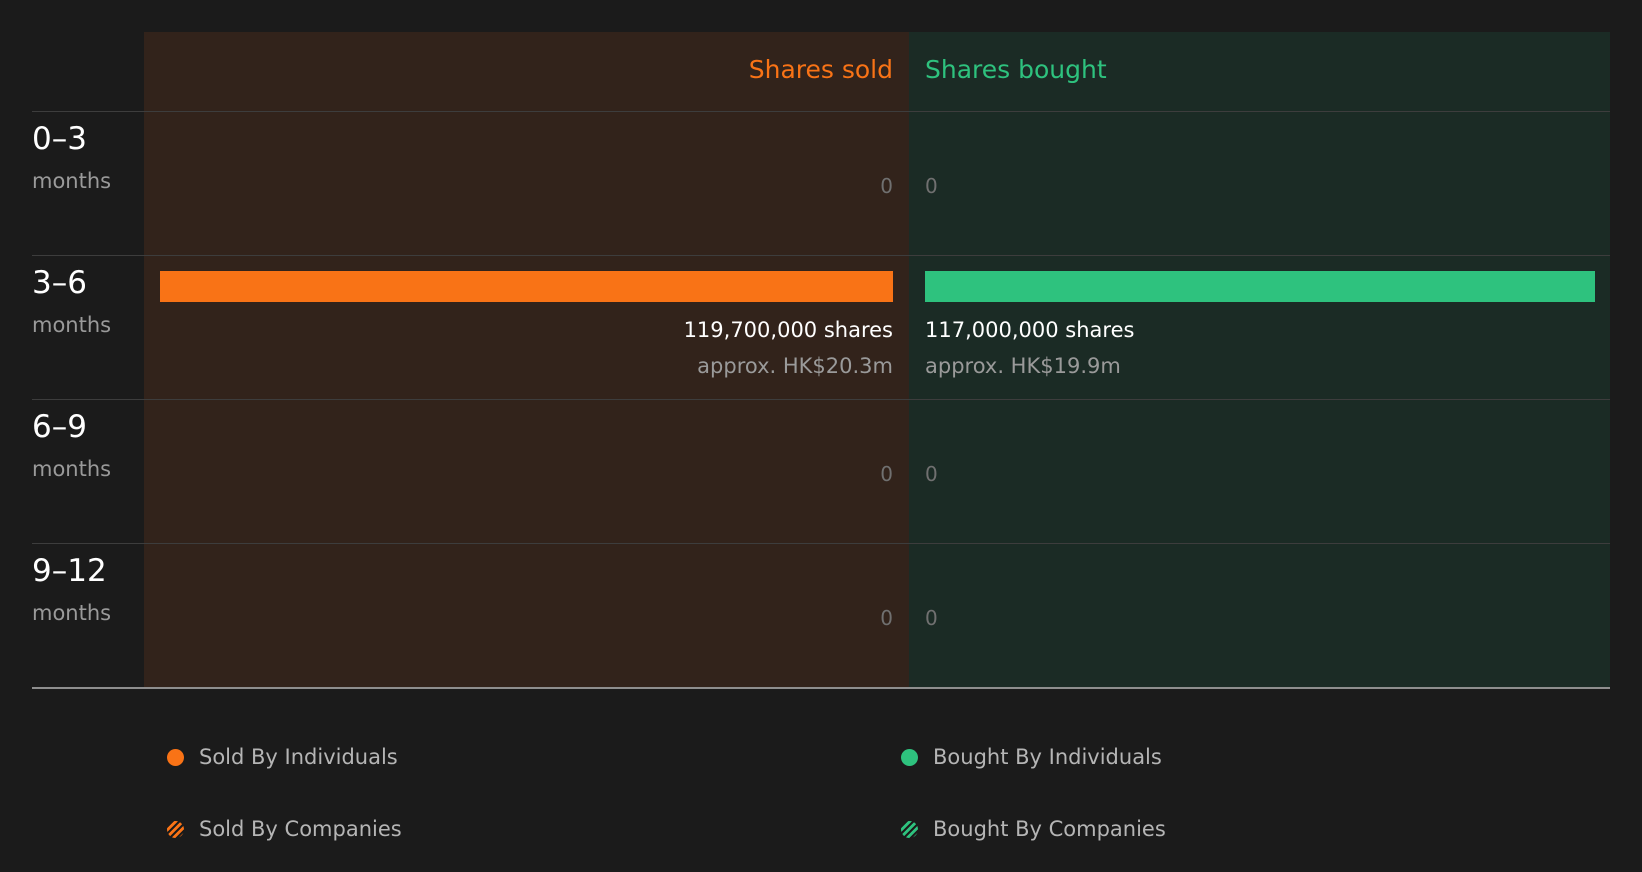  Describe the element at coordinates (1023, 366) in the screenshot. I see `bought-value-label: approx. HK$19.9m` at that location.